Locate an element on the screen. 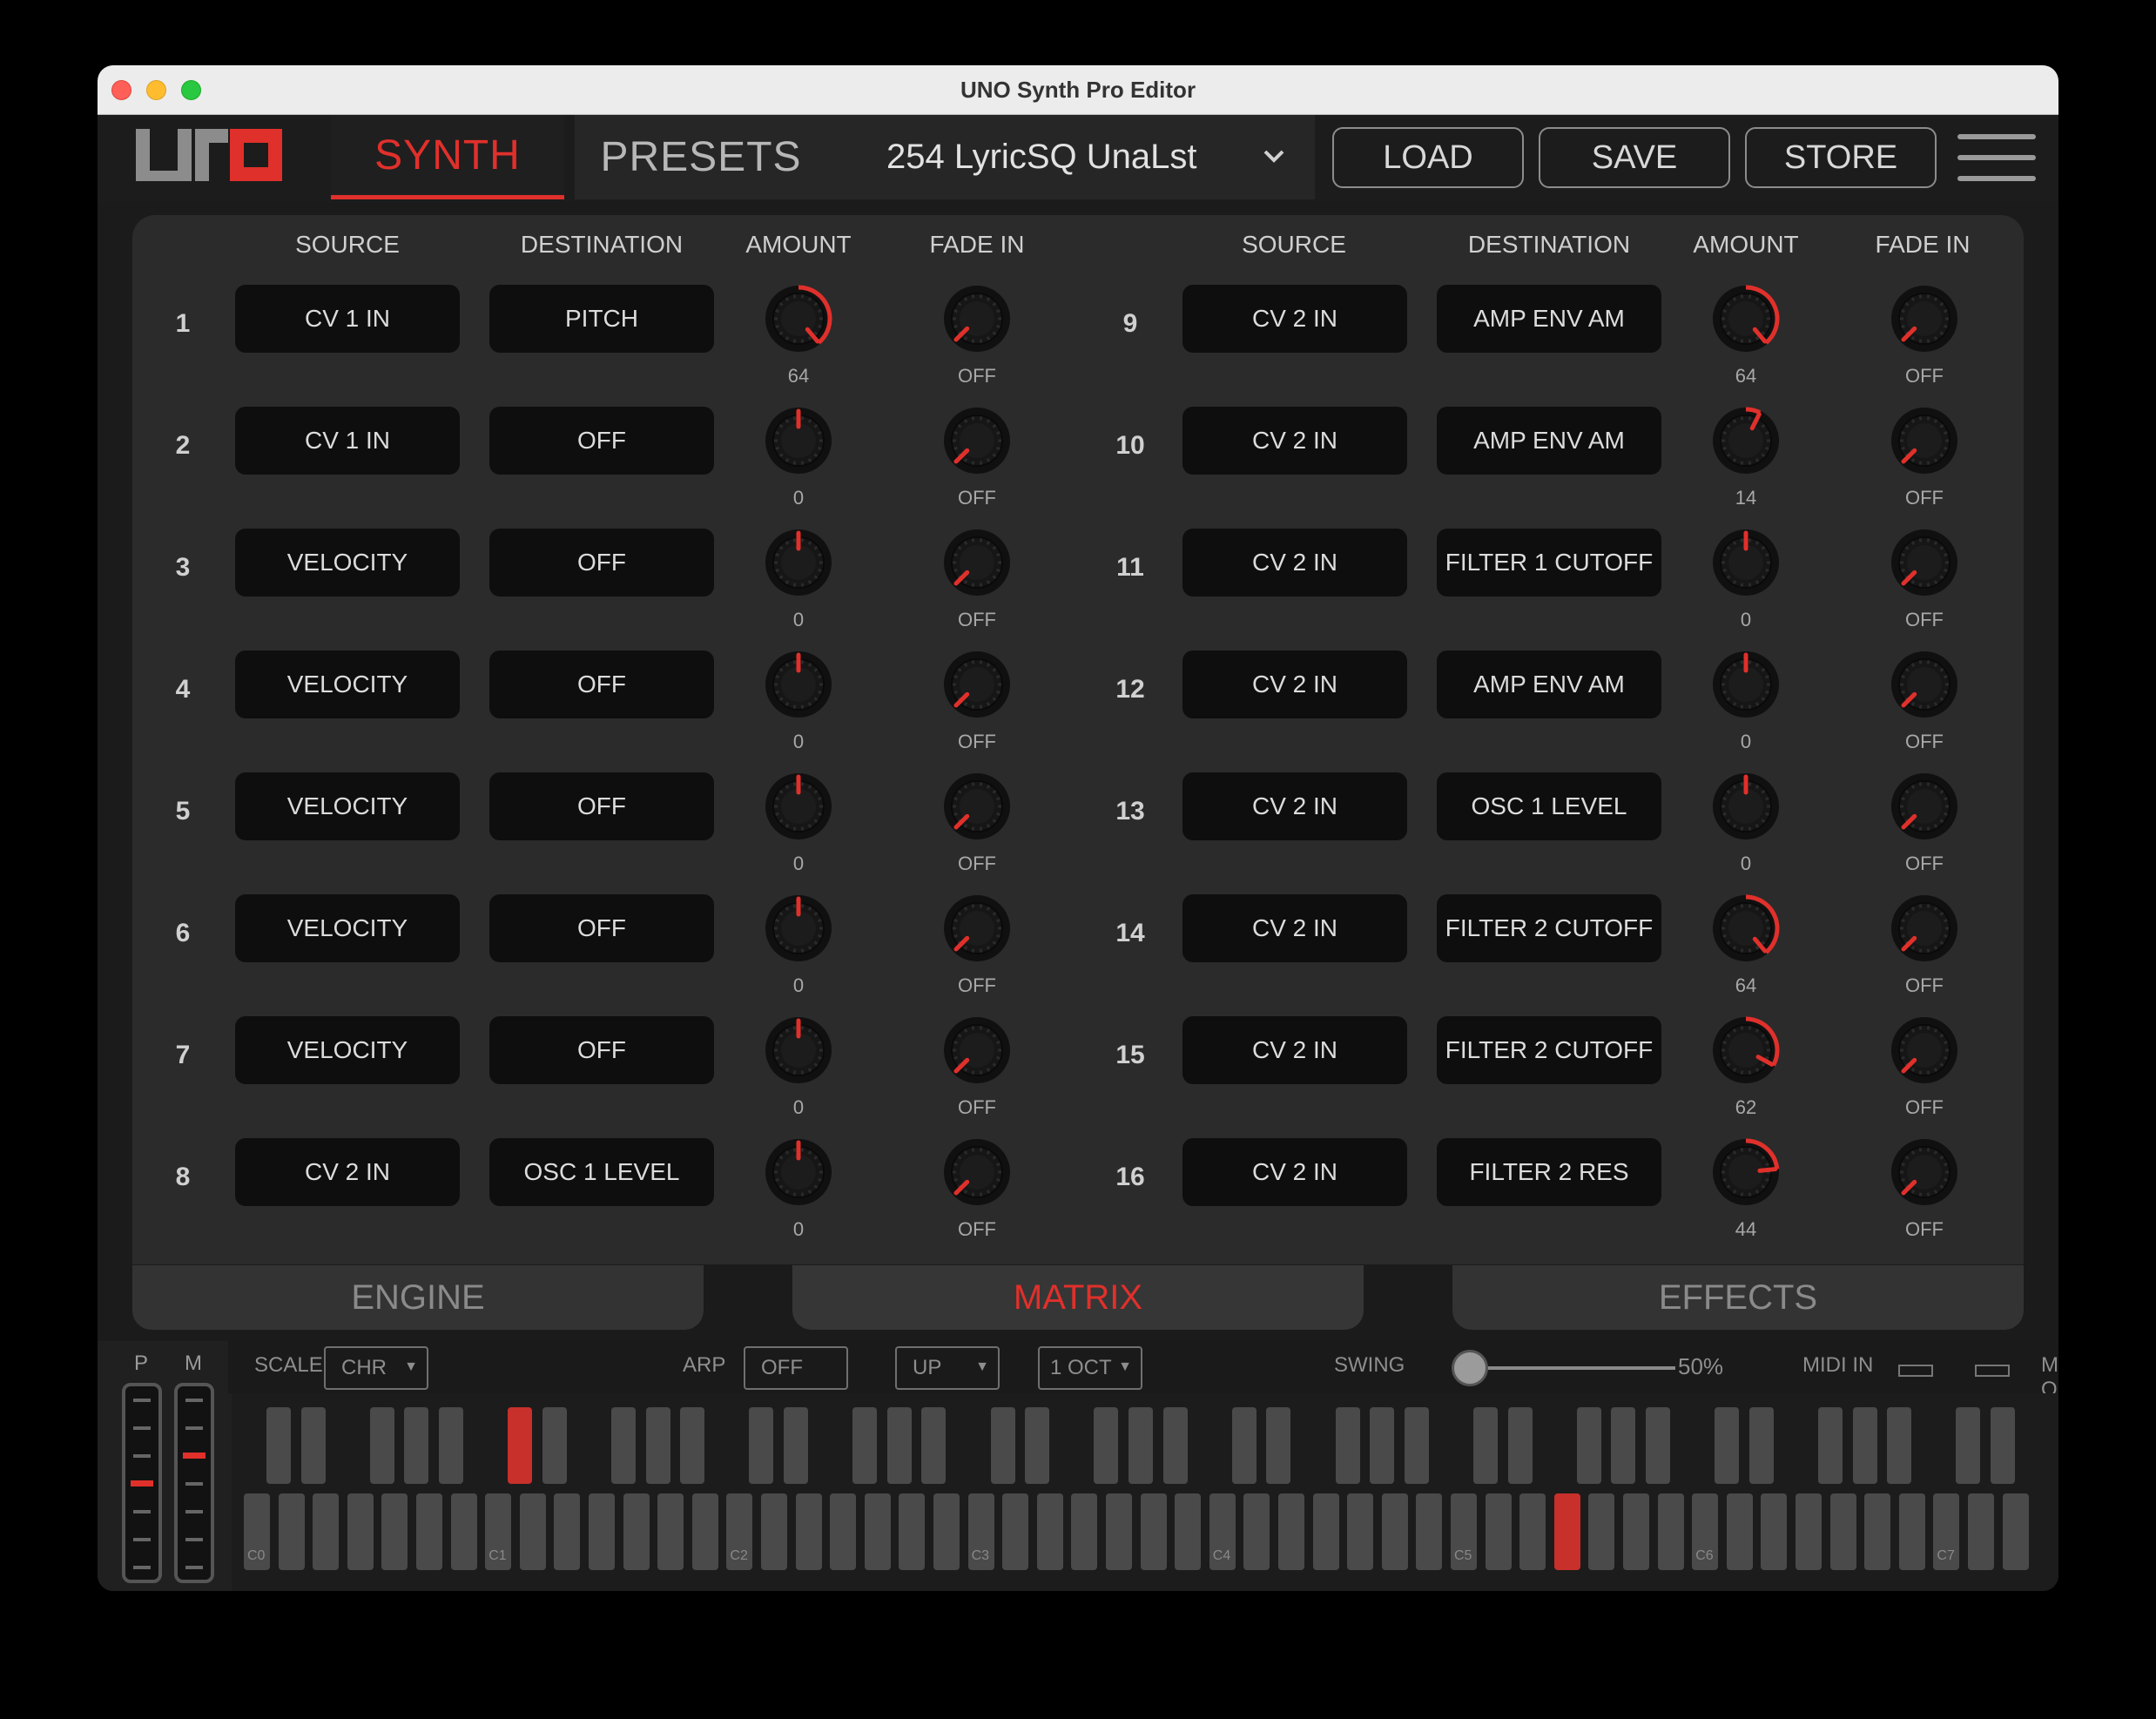  pitch-wheel is located at coordinates (142, 1483).